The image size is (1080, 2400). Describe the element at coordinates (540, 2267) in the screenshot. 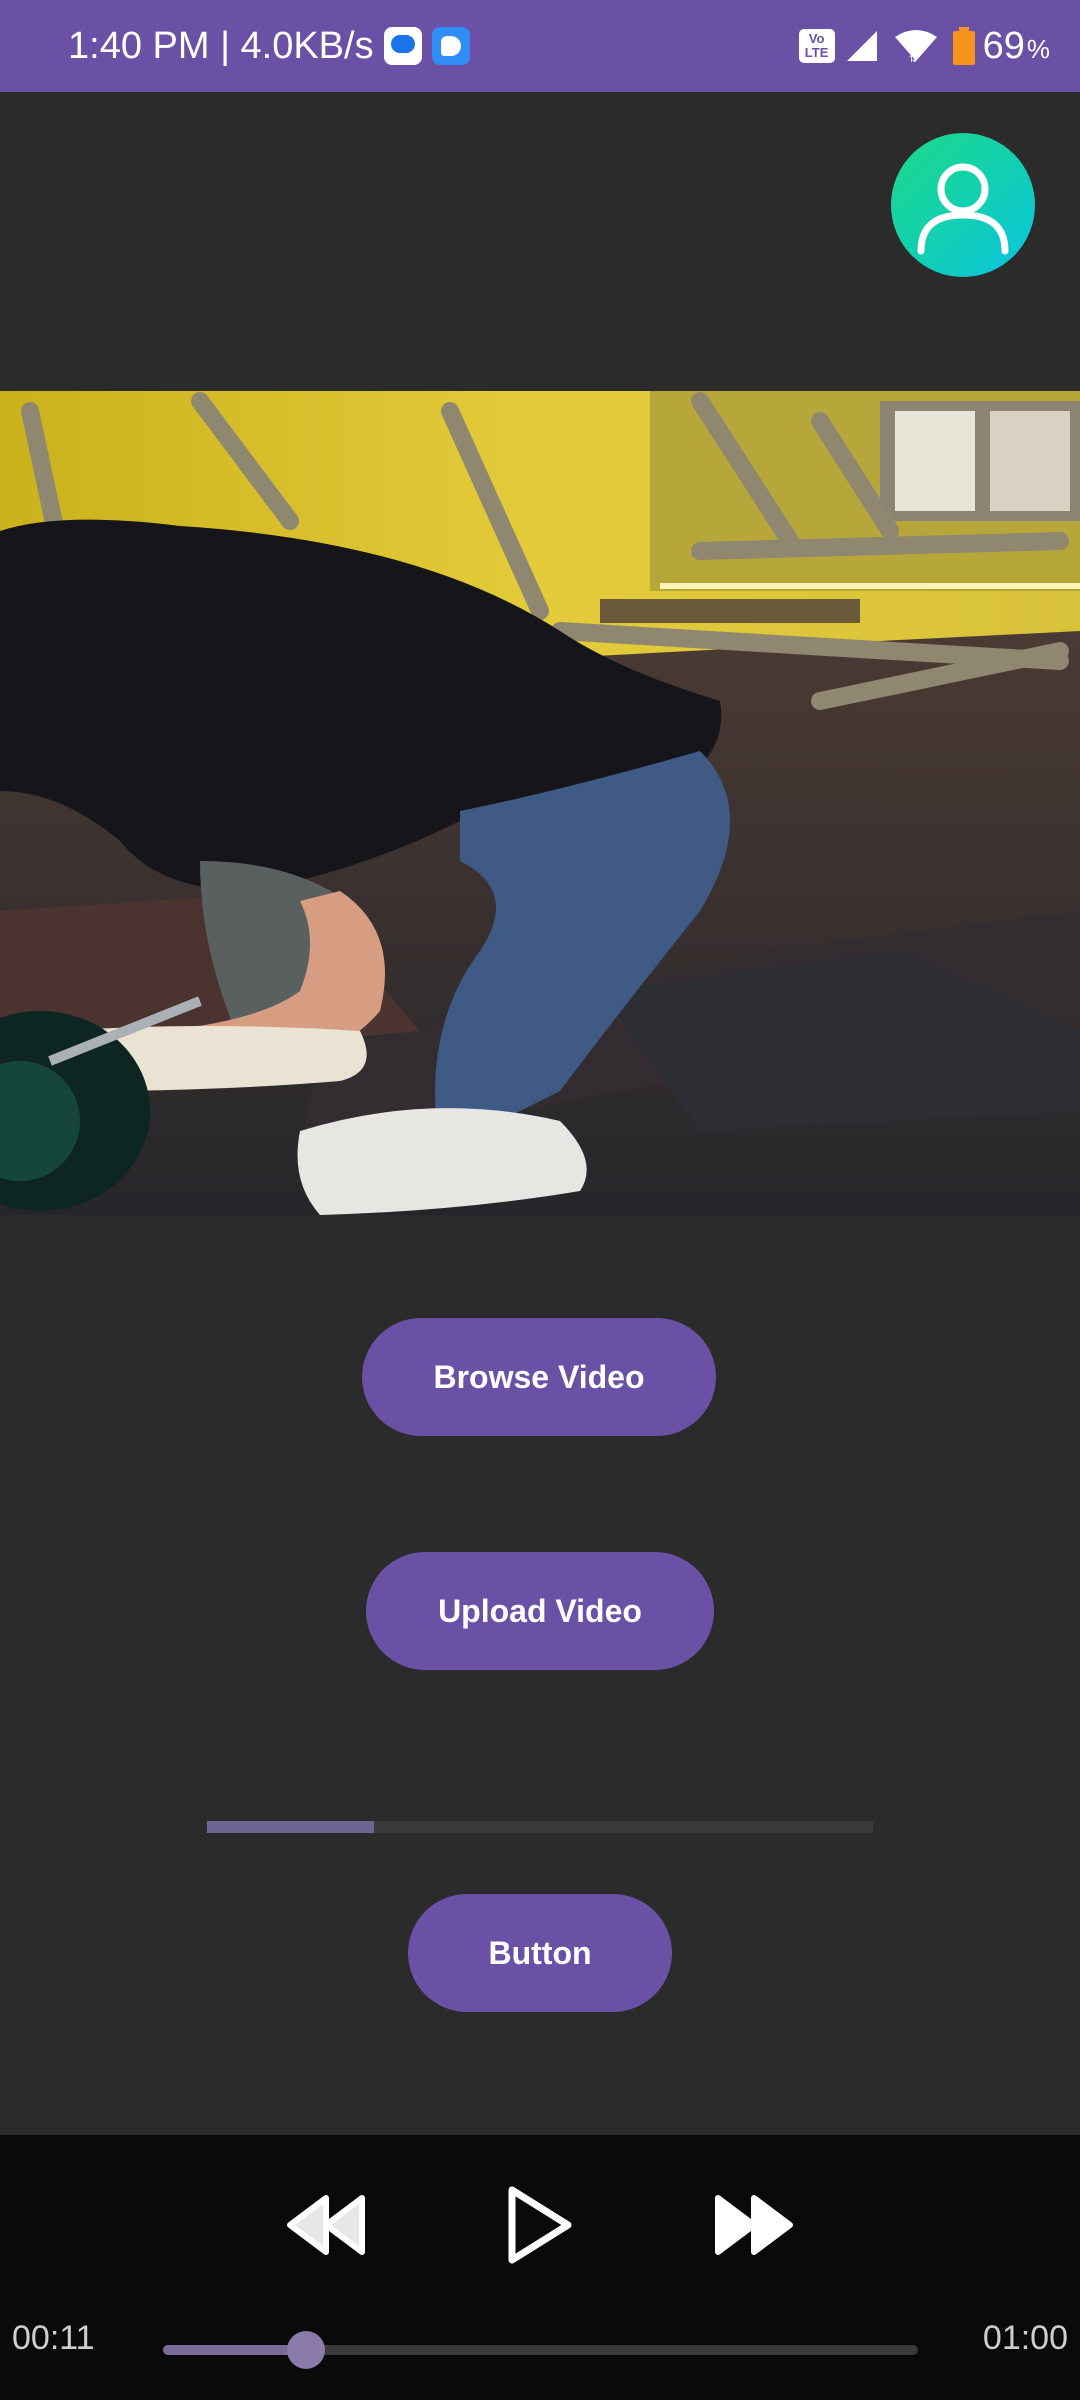

I see `media-controller` at that location.